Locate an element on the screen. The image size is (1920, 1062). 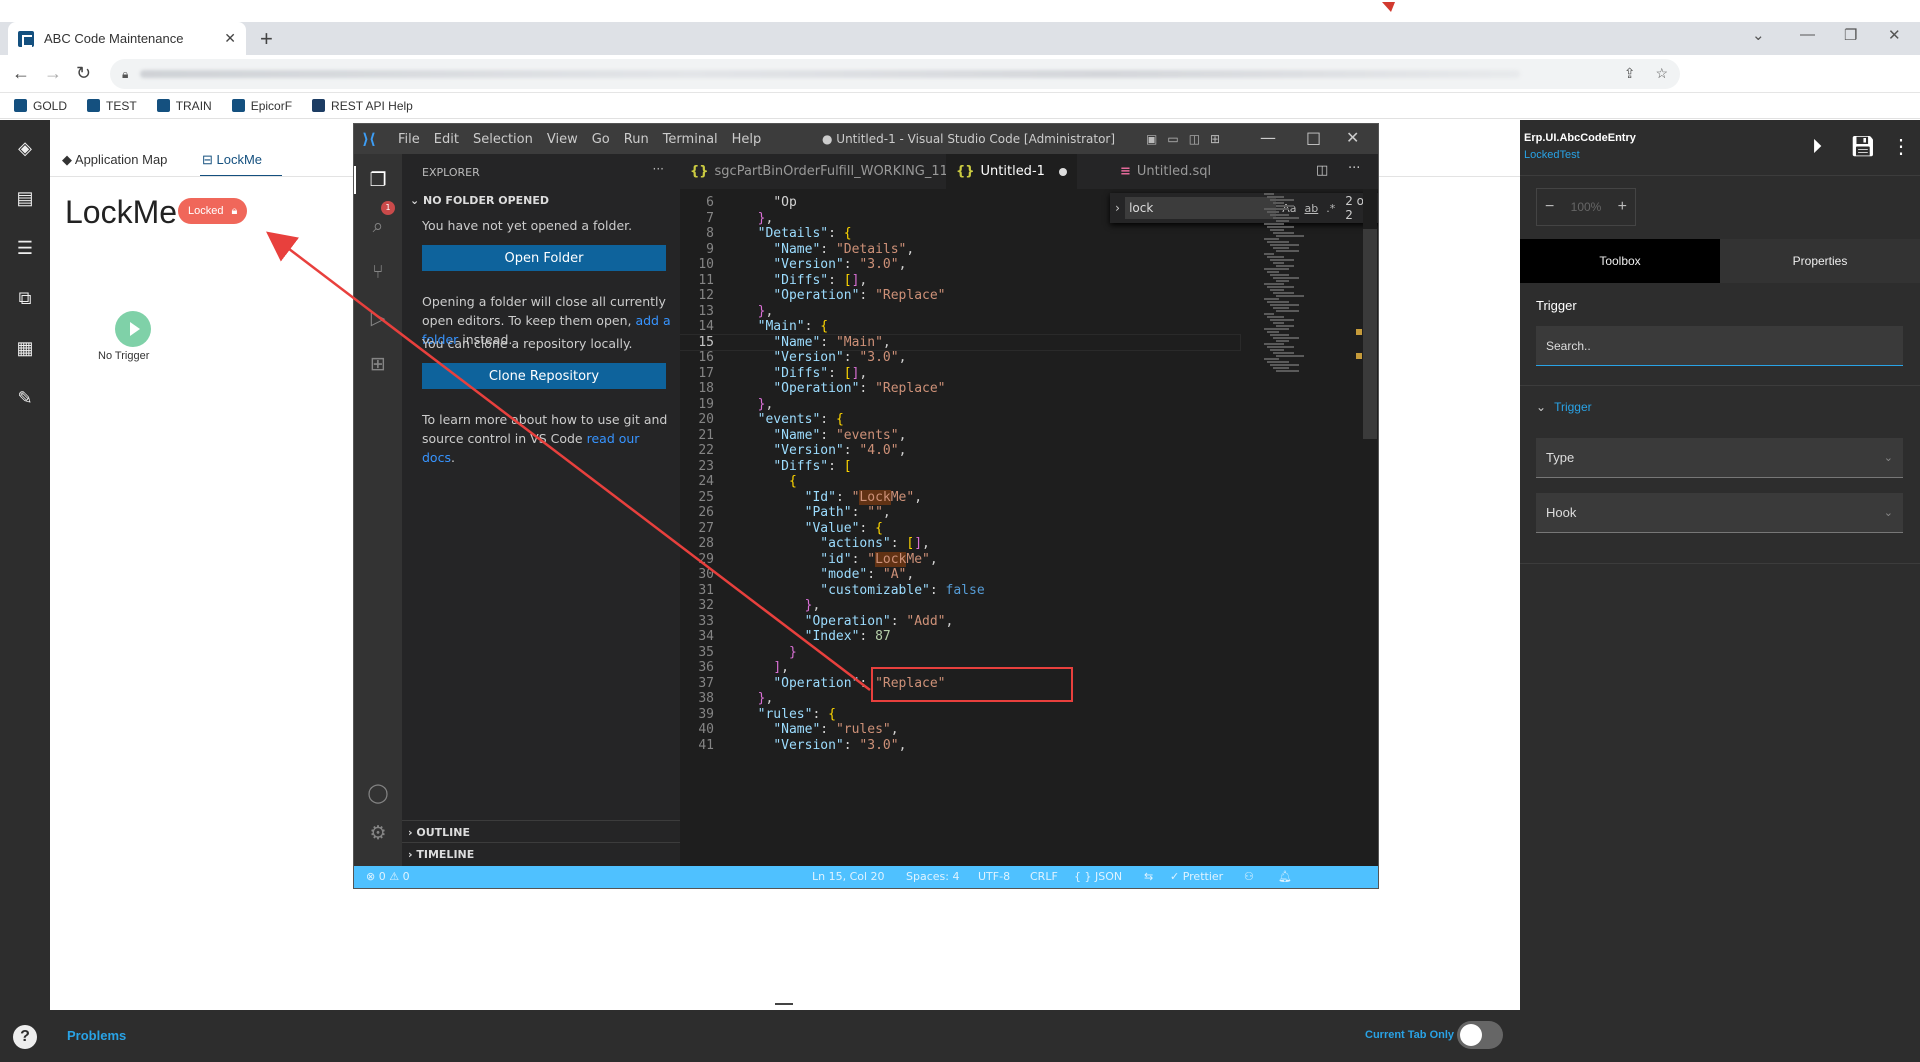
code-line: 17 "Diffs": [], is located at coordinates (960, 374).